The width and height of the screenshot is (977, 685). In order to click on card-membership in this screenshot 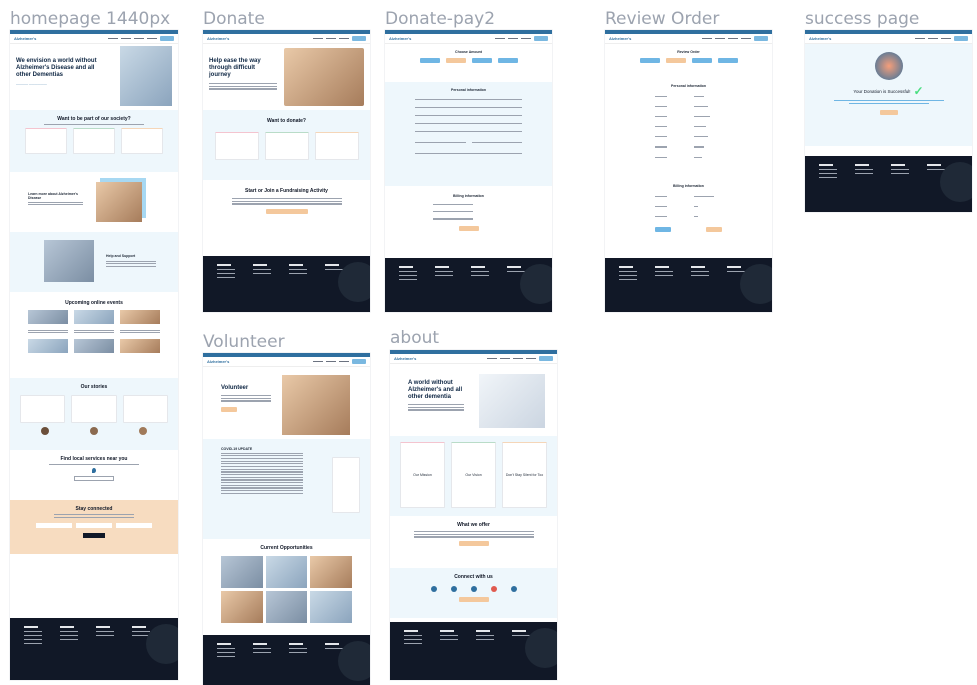, I will do `click(46, 140)`.